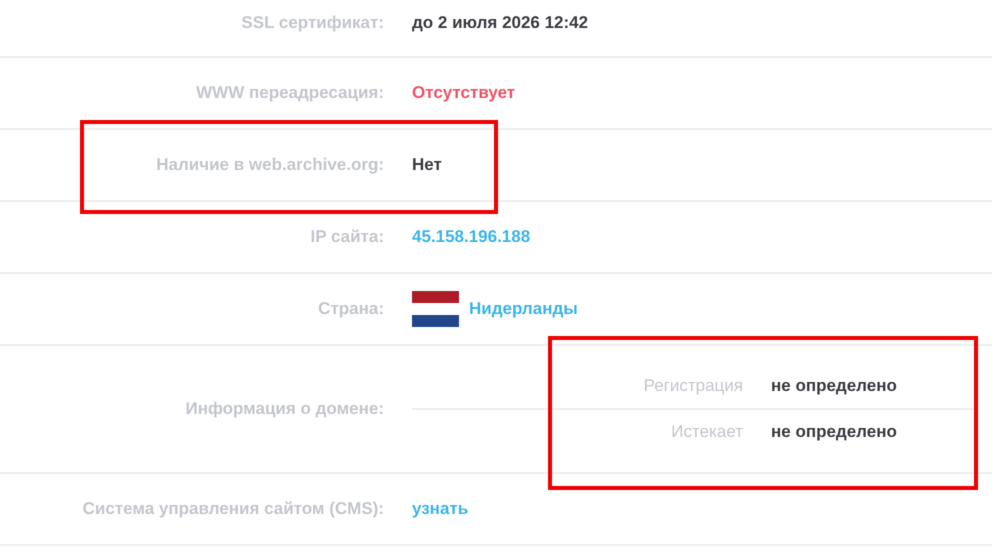 Image resolution: width=992 pixels, height=547 pixels. I want to click on field-value: до 2 июля 2026 12:42, so click(500, 23).